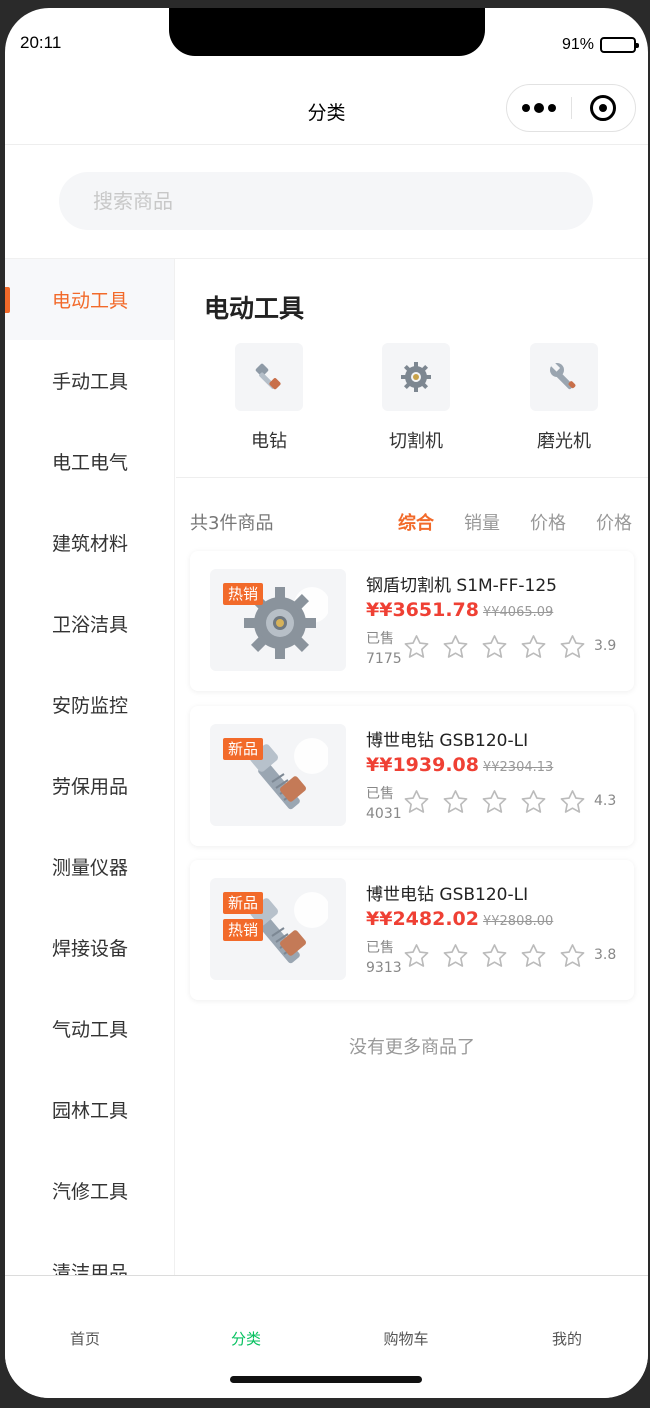 The height and width of the screenshot is (1408, 650). What do you see at coordinates (89, 947) in the screenshot?
I see `sidebar-item-welding: 焊接设备` at bounding box center [89, 947].